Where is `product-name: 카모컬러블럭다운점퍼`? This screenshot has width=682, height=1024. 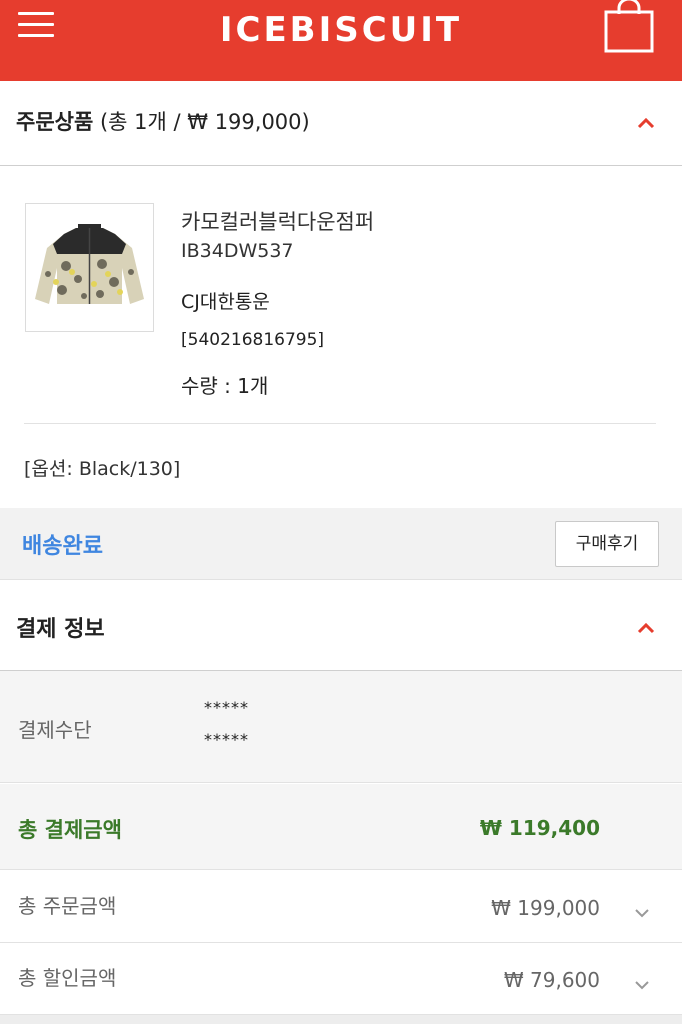 product-name: 카모컬러블럭다운점퍼 is located at coordinates (277, 221).